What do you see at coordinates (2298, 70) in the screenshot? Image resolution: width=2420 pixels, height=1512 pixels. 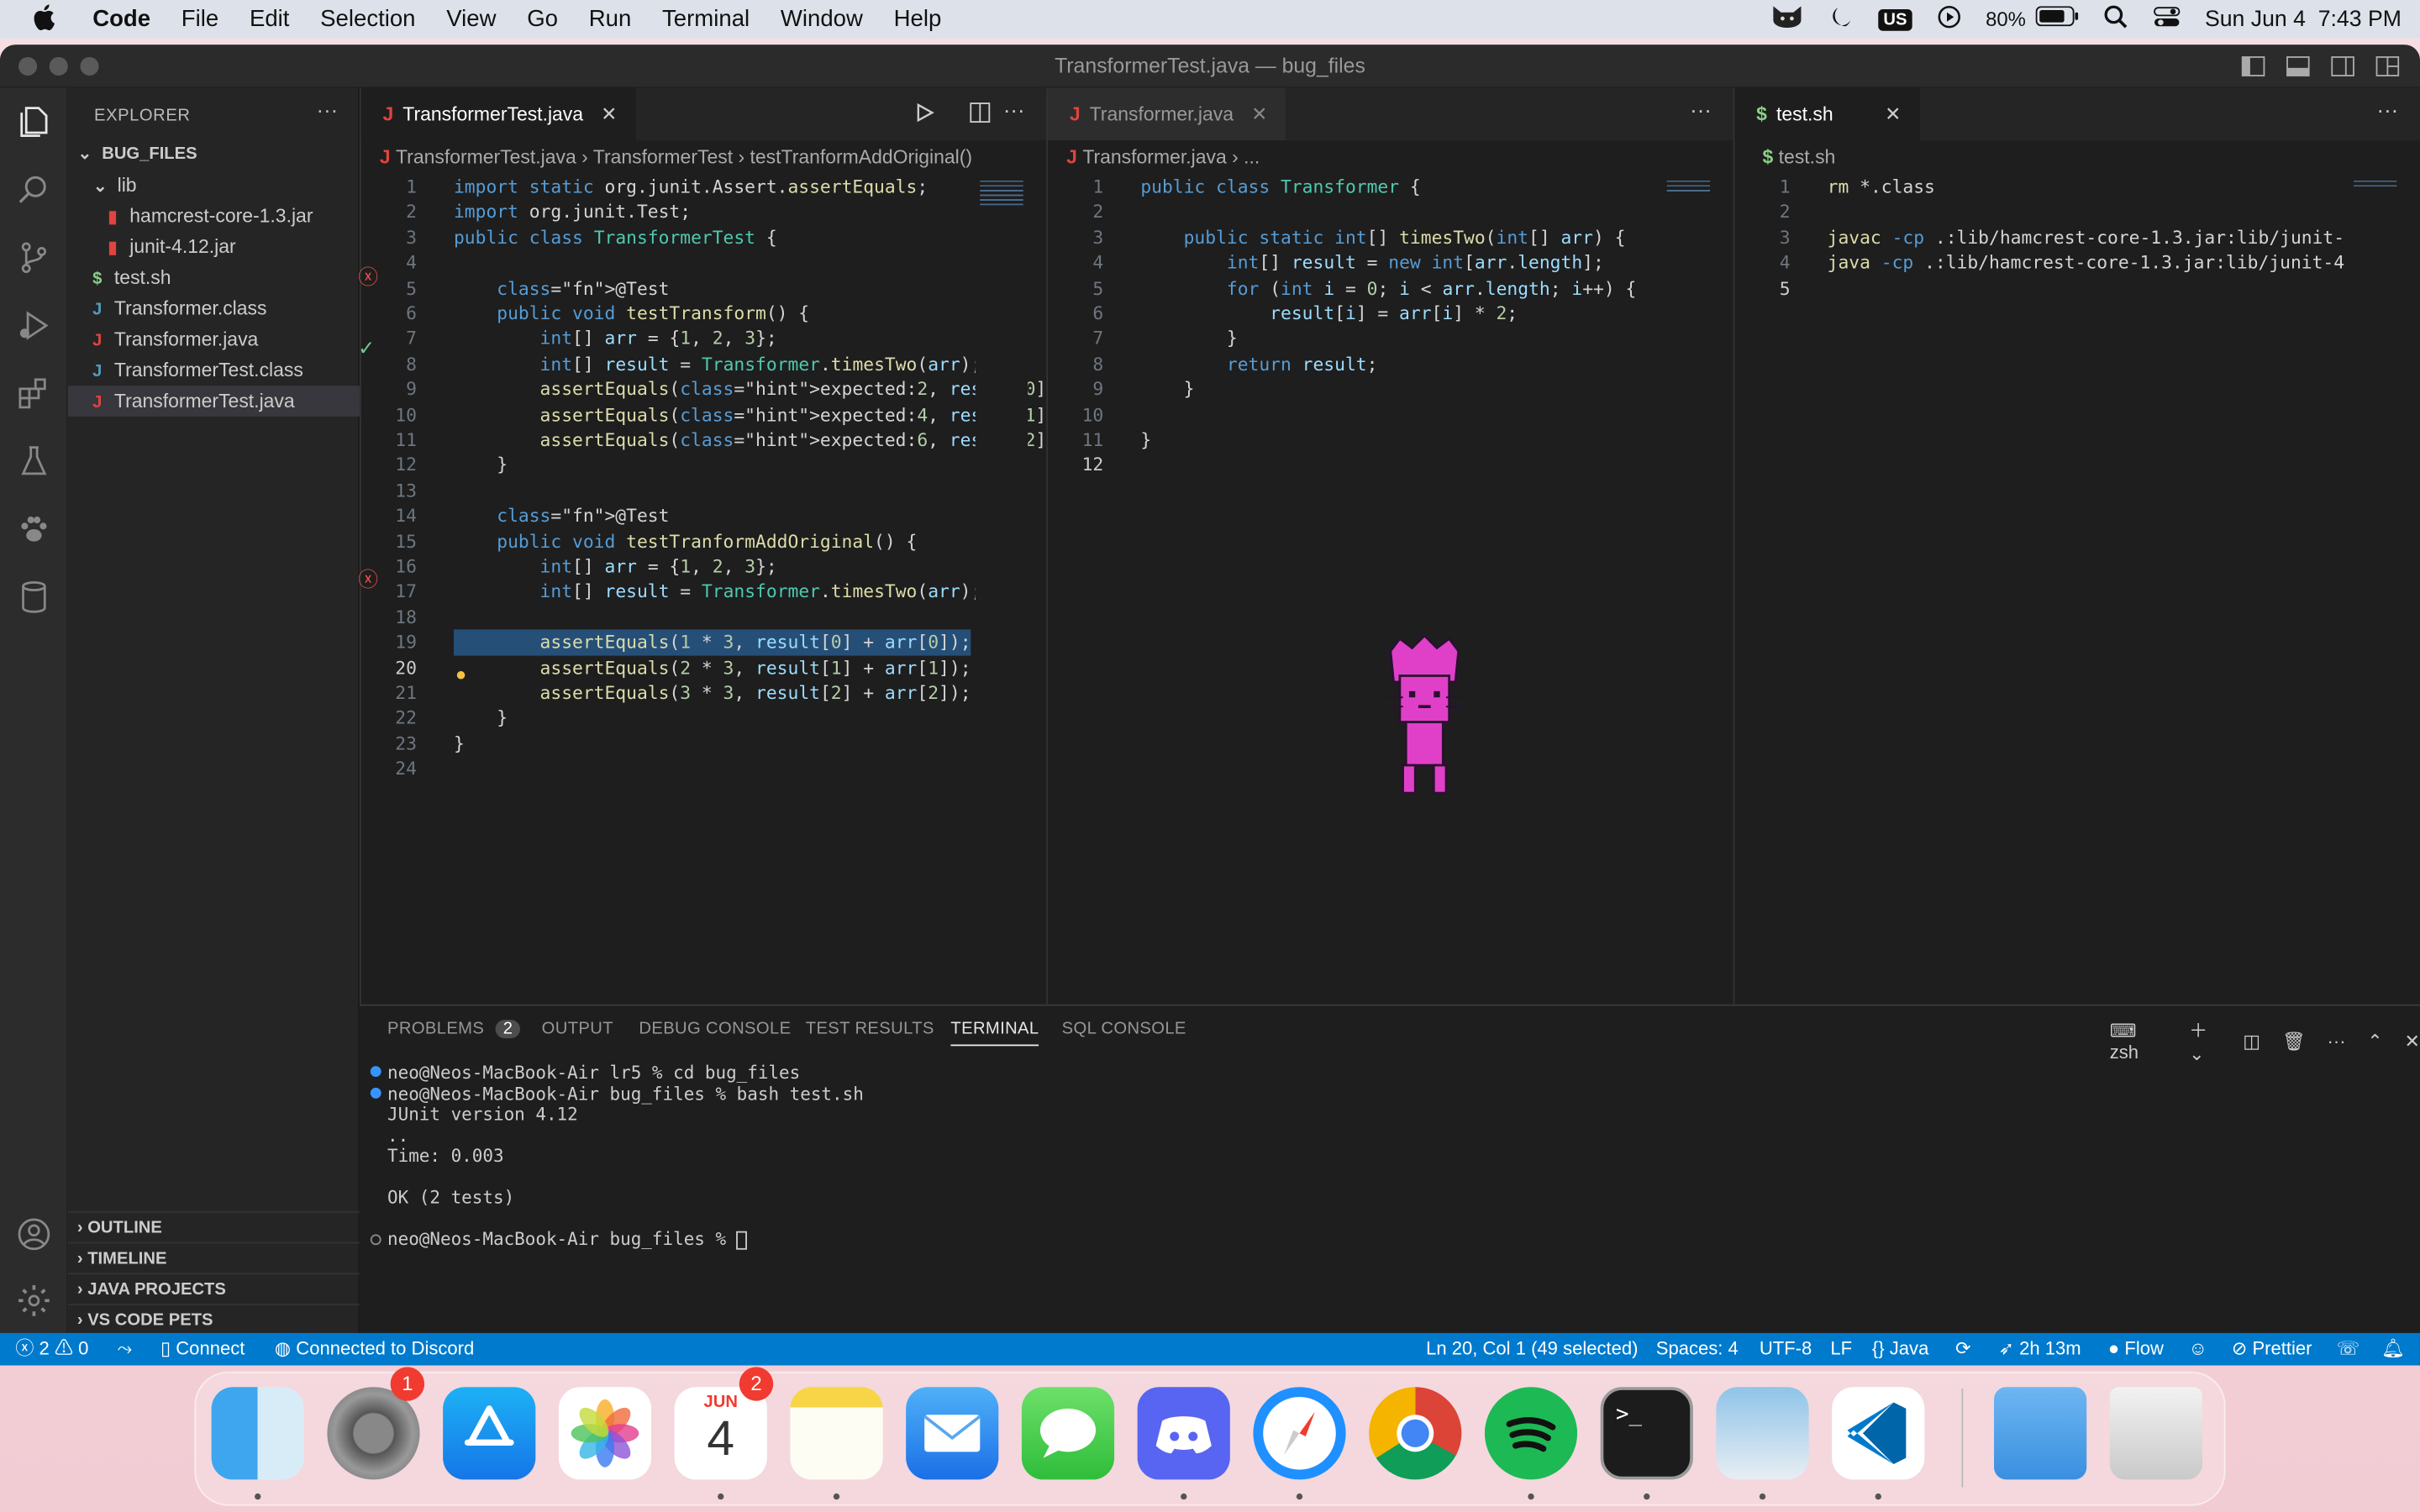 I see `toggle-panel-icon` at bounding box center [2298, 70].